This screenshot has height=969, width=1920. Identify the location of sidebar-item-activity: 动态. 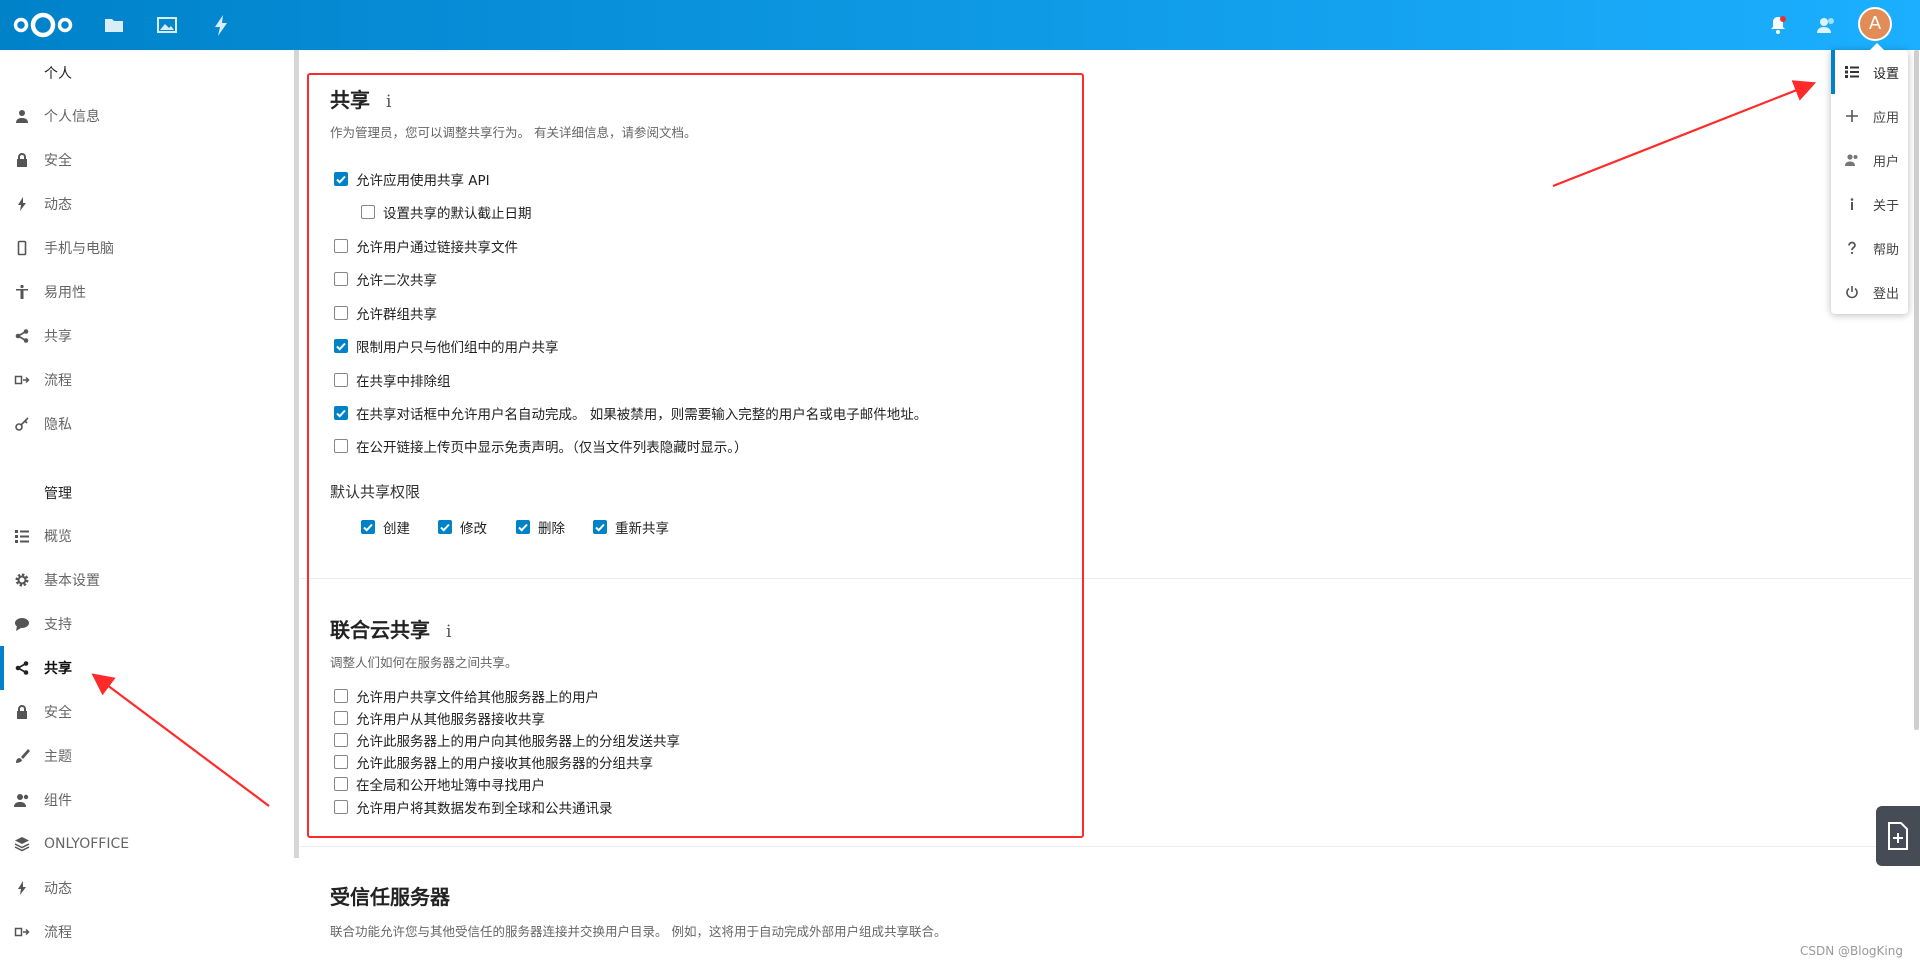
(145, 204).